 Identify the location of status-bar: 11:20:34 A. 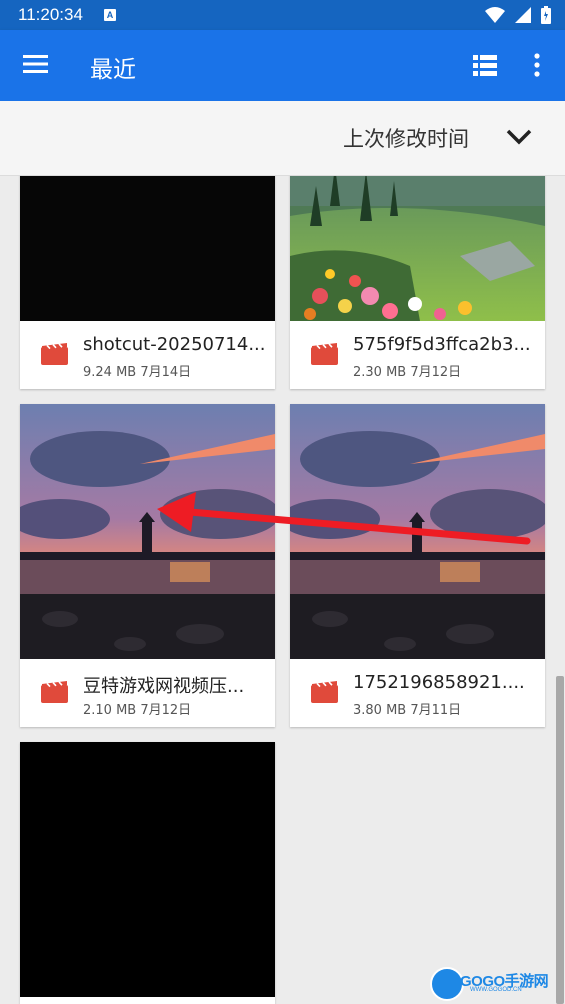
(282, 15).